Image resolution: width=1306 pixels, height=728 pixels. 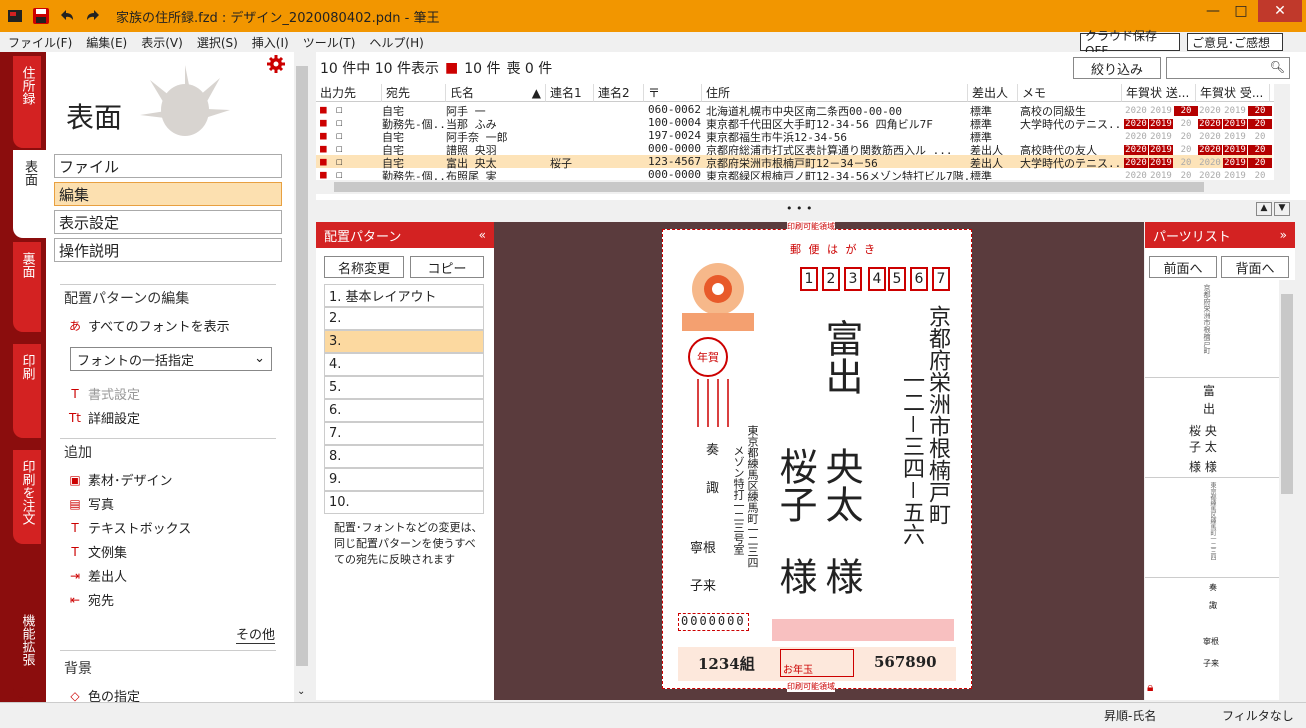 What do you see at coordinates (795, 485) in the screenshot?
I see `recipient-joint-name: 桜子` at bounding box center [795, 485].